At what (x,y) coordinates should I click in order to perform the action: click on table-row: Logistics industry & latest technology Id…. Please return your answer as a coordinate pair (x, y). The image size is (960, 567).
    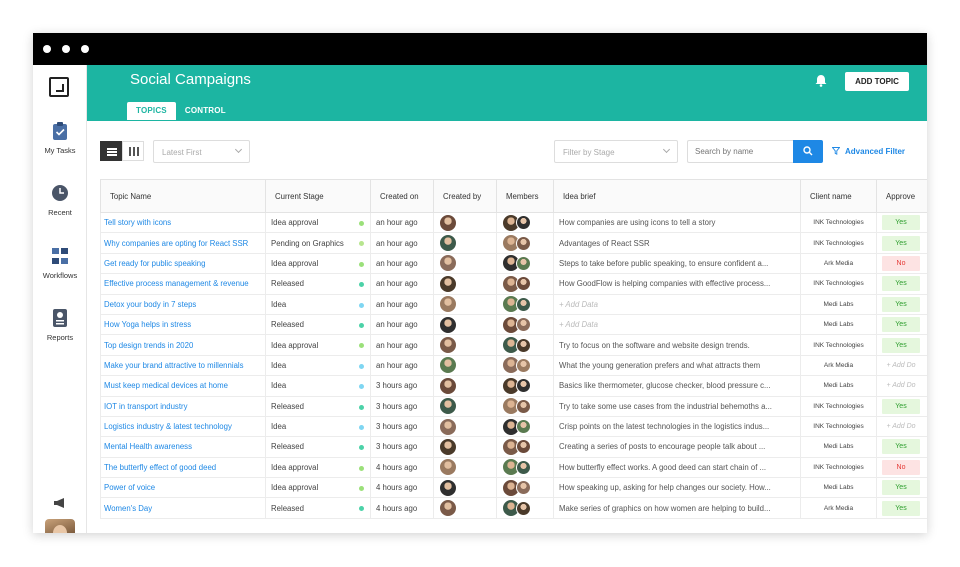
    Looking at the image, I should click on (513, 426).